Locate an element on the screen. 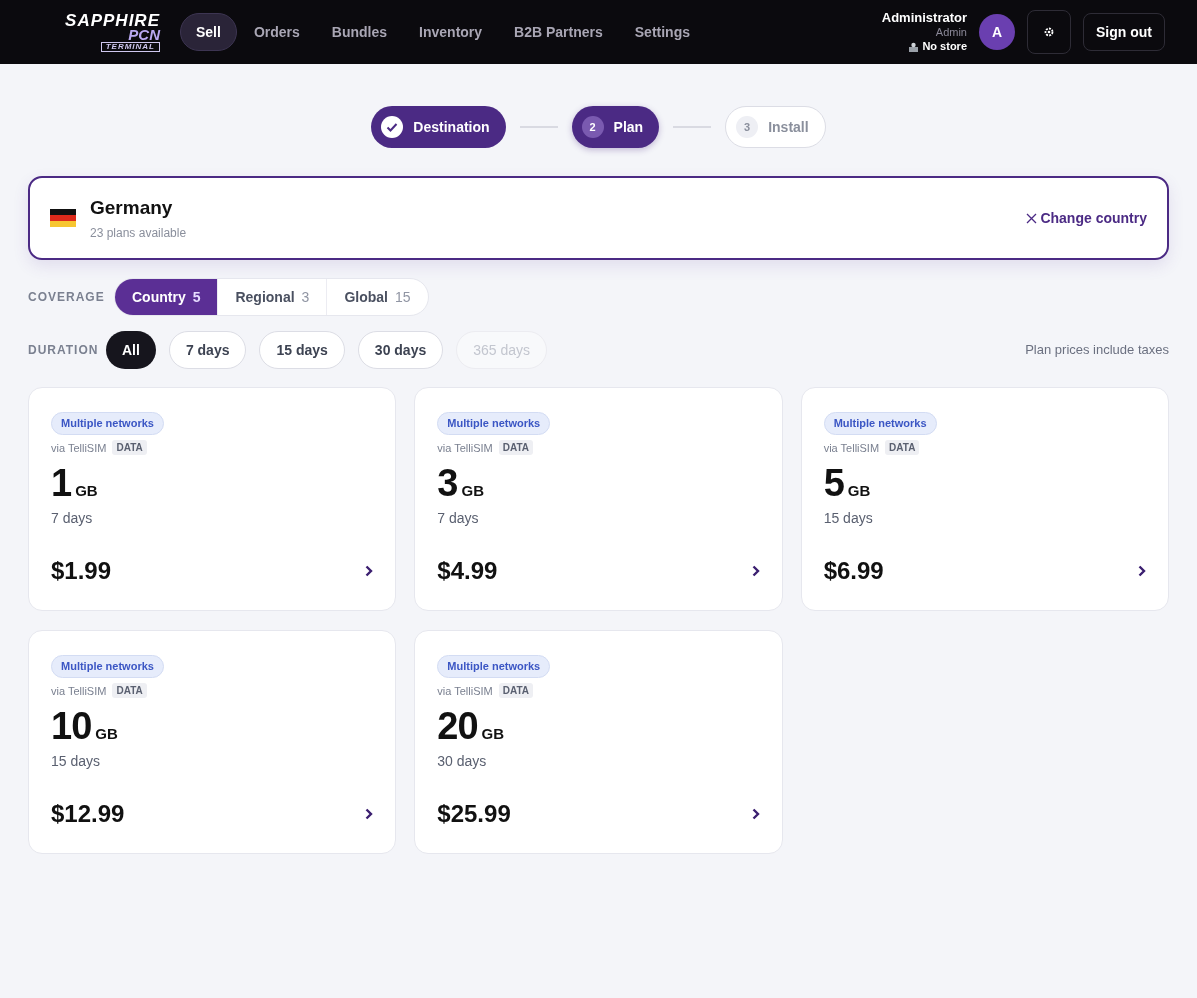 Image resolution: width=1197 pixels, height=998 pixels. plan-card: Multiple networks via TelliSIM DATA 1 GB 7 days $1.99 is located at coordinates (212, 499).